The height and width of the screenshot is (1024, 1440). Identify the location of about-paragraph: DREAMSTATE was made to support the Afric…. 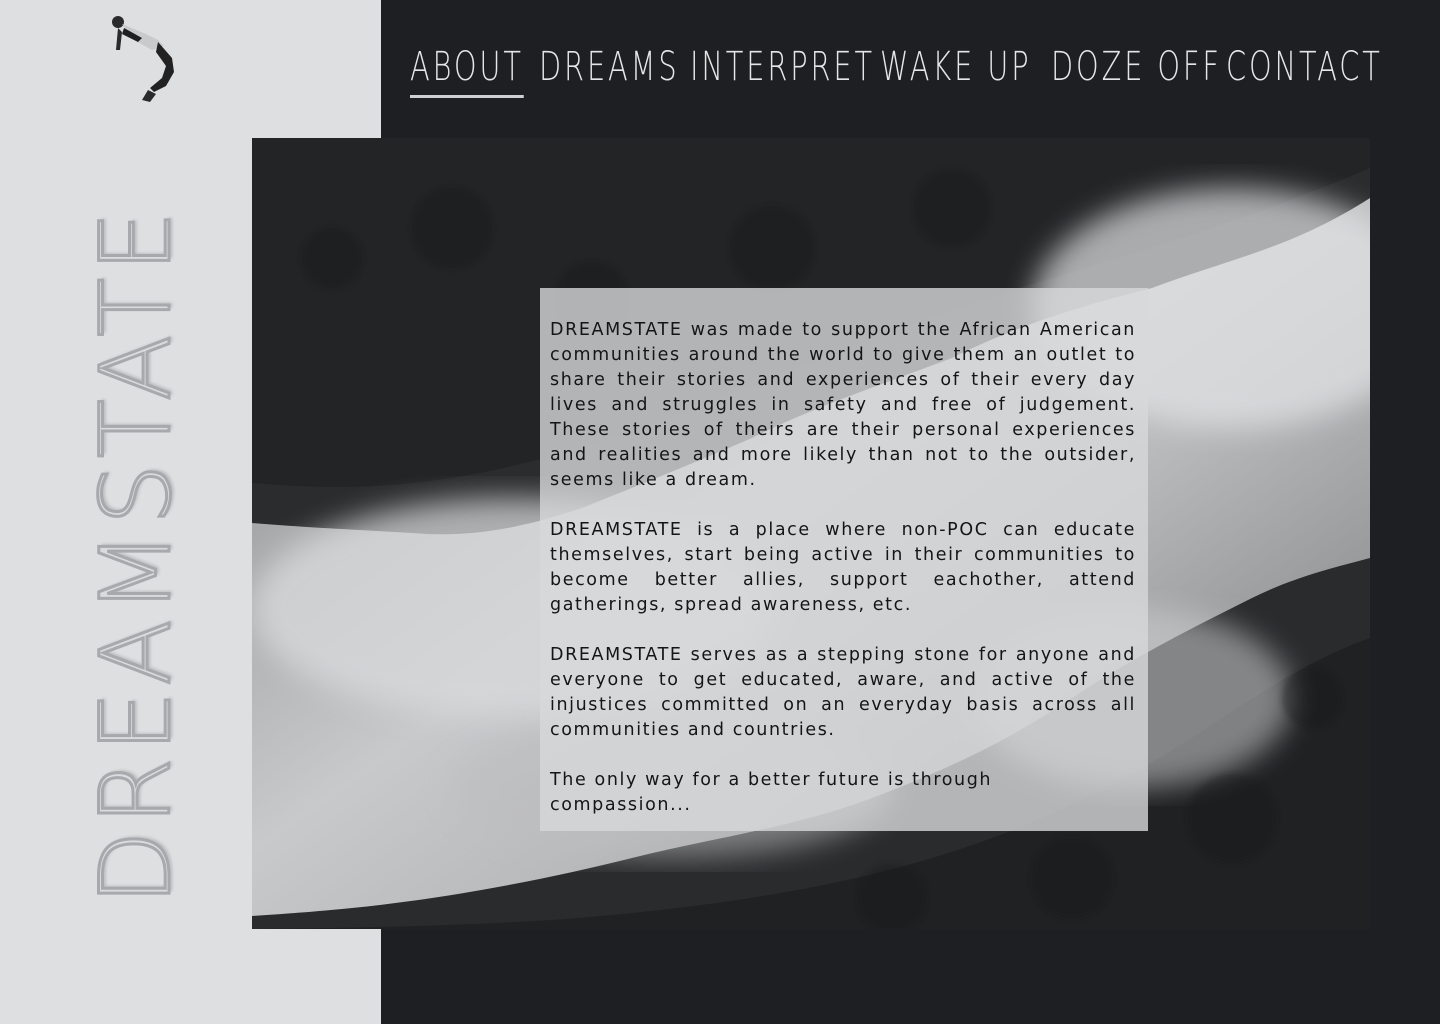
(843, 405).